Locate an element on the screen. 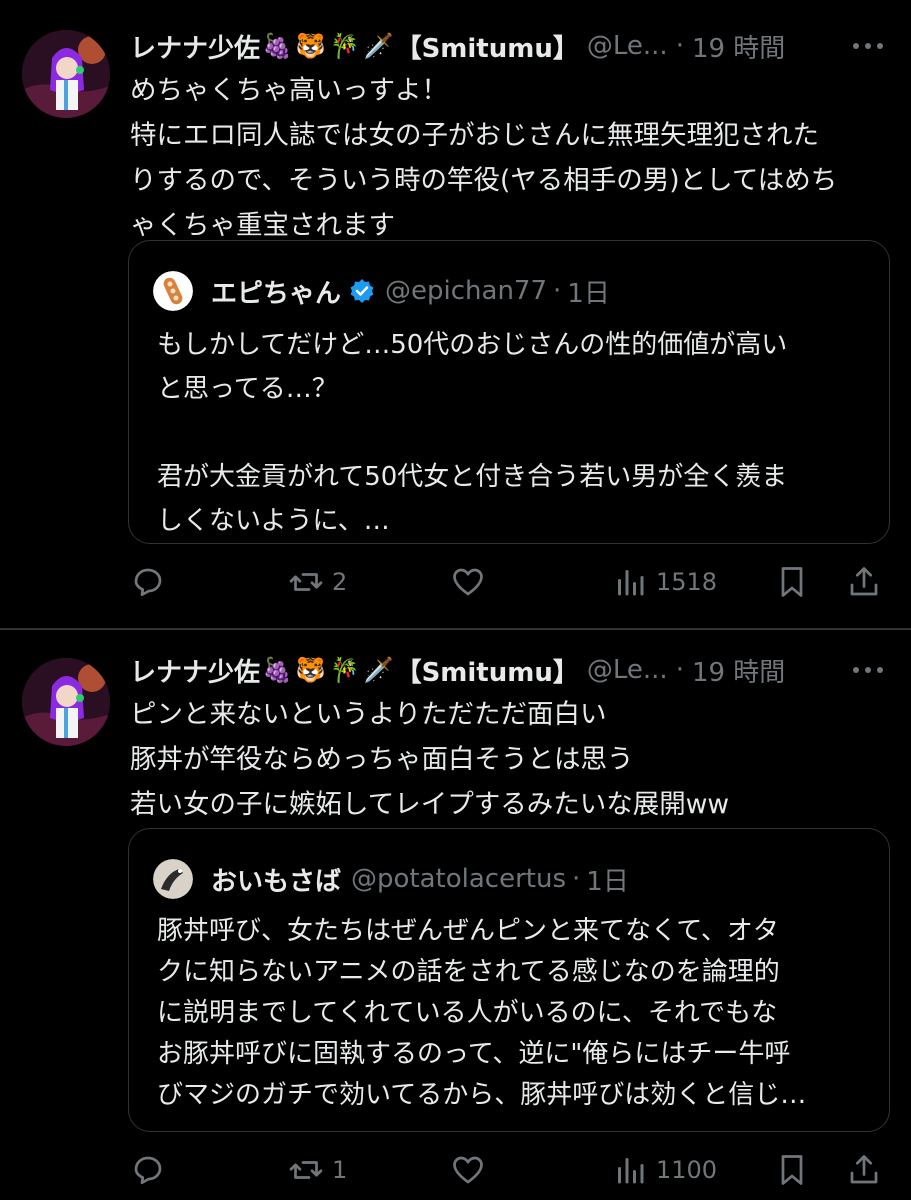 The width and height of the screenshot is (911, 1200). quote-text-line: と思ってる…？ is located at coordinates (247, 389).